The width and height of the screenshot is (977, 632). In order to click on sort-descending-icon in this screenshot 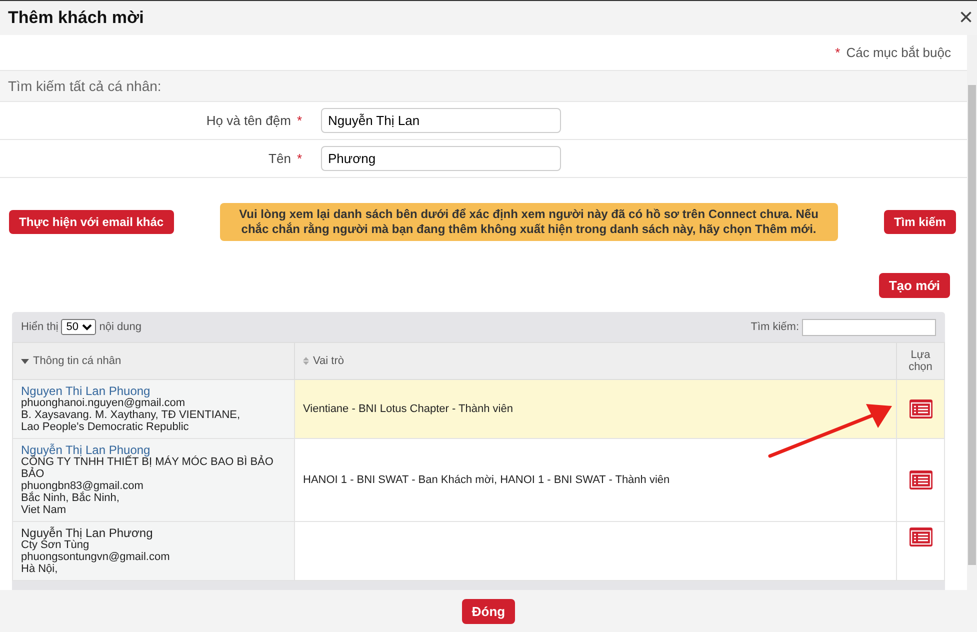, I will do `click(25, 361)`.